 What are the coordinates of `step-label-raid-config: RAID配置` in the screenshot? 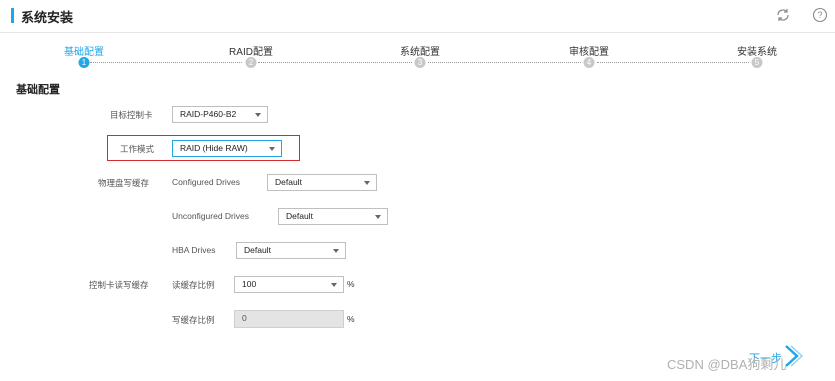 It's located at (251, 50).